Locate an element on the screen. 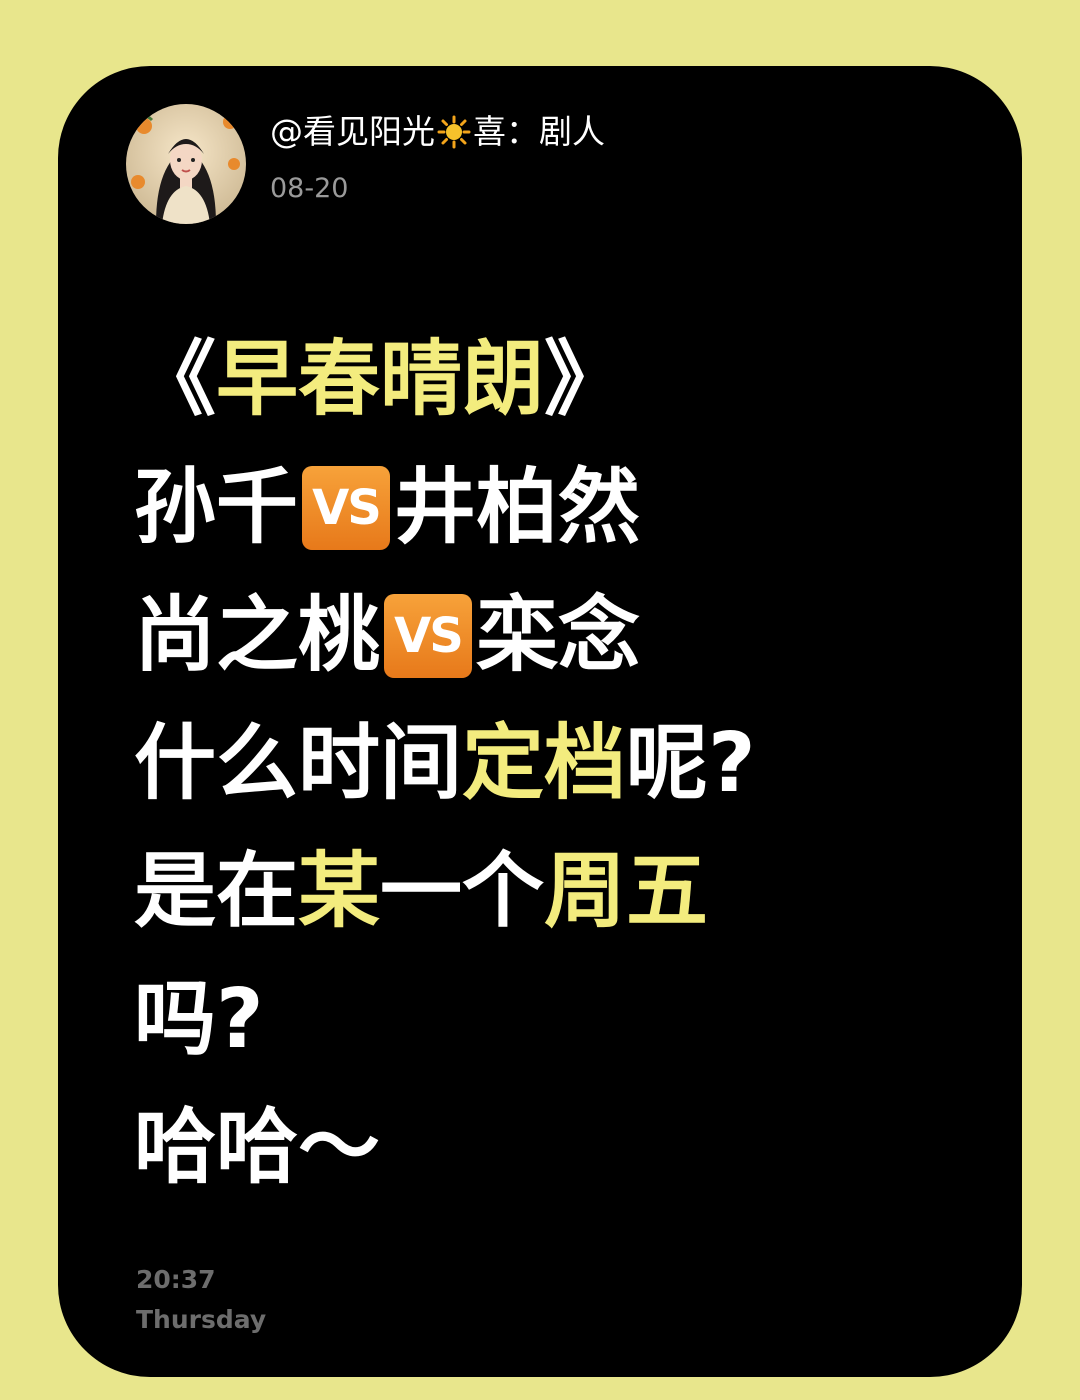  text-segment: 什么时间 is located at coordinates (298, 763).